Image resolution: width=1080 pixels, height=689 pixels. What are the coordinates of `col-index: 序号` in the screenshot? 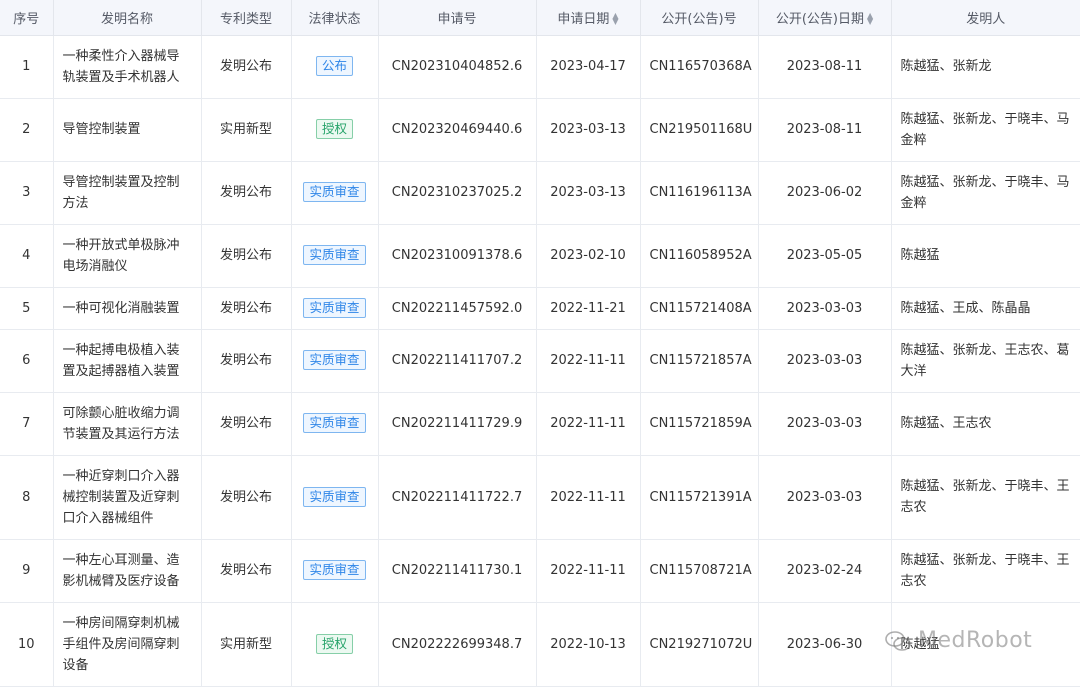 It's located at (27, 18).